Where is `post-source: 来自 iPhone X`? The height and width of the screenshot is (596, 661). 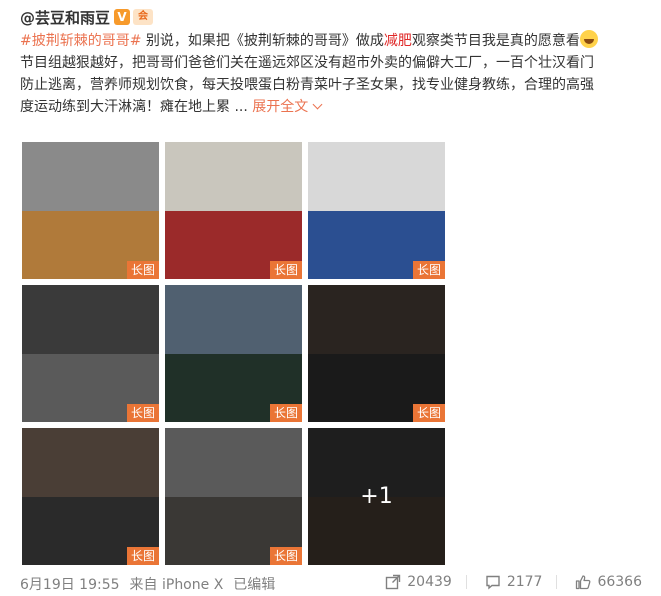 post-source: 来自 iPhone X is located at coordinates (176, 585).